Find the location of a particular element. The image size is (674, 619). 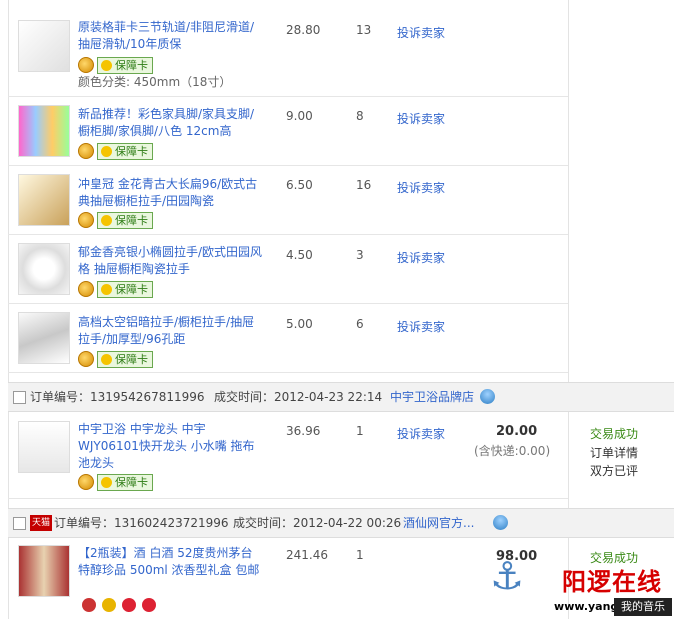

price: 5.00 is located at coordinates (299, 324).